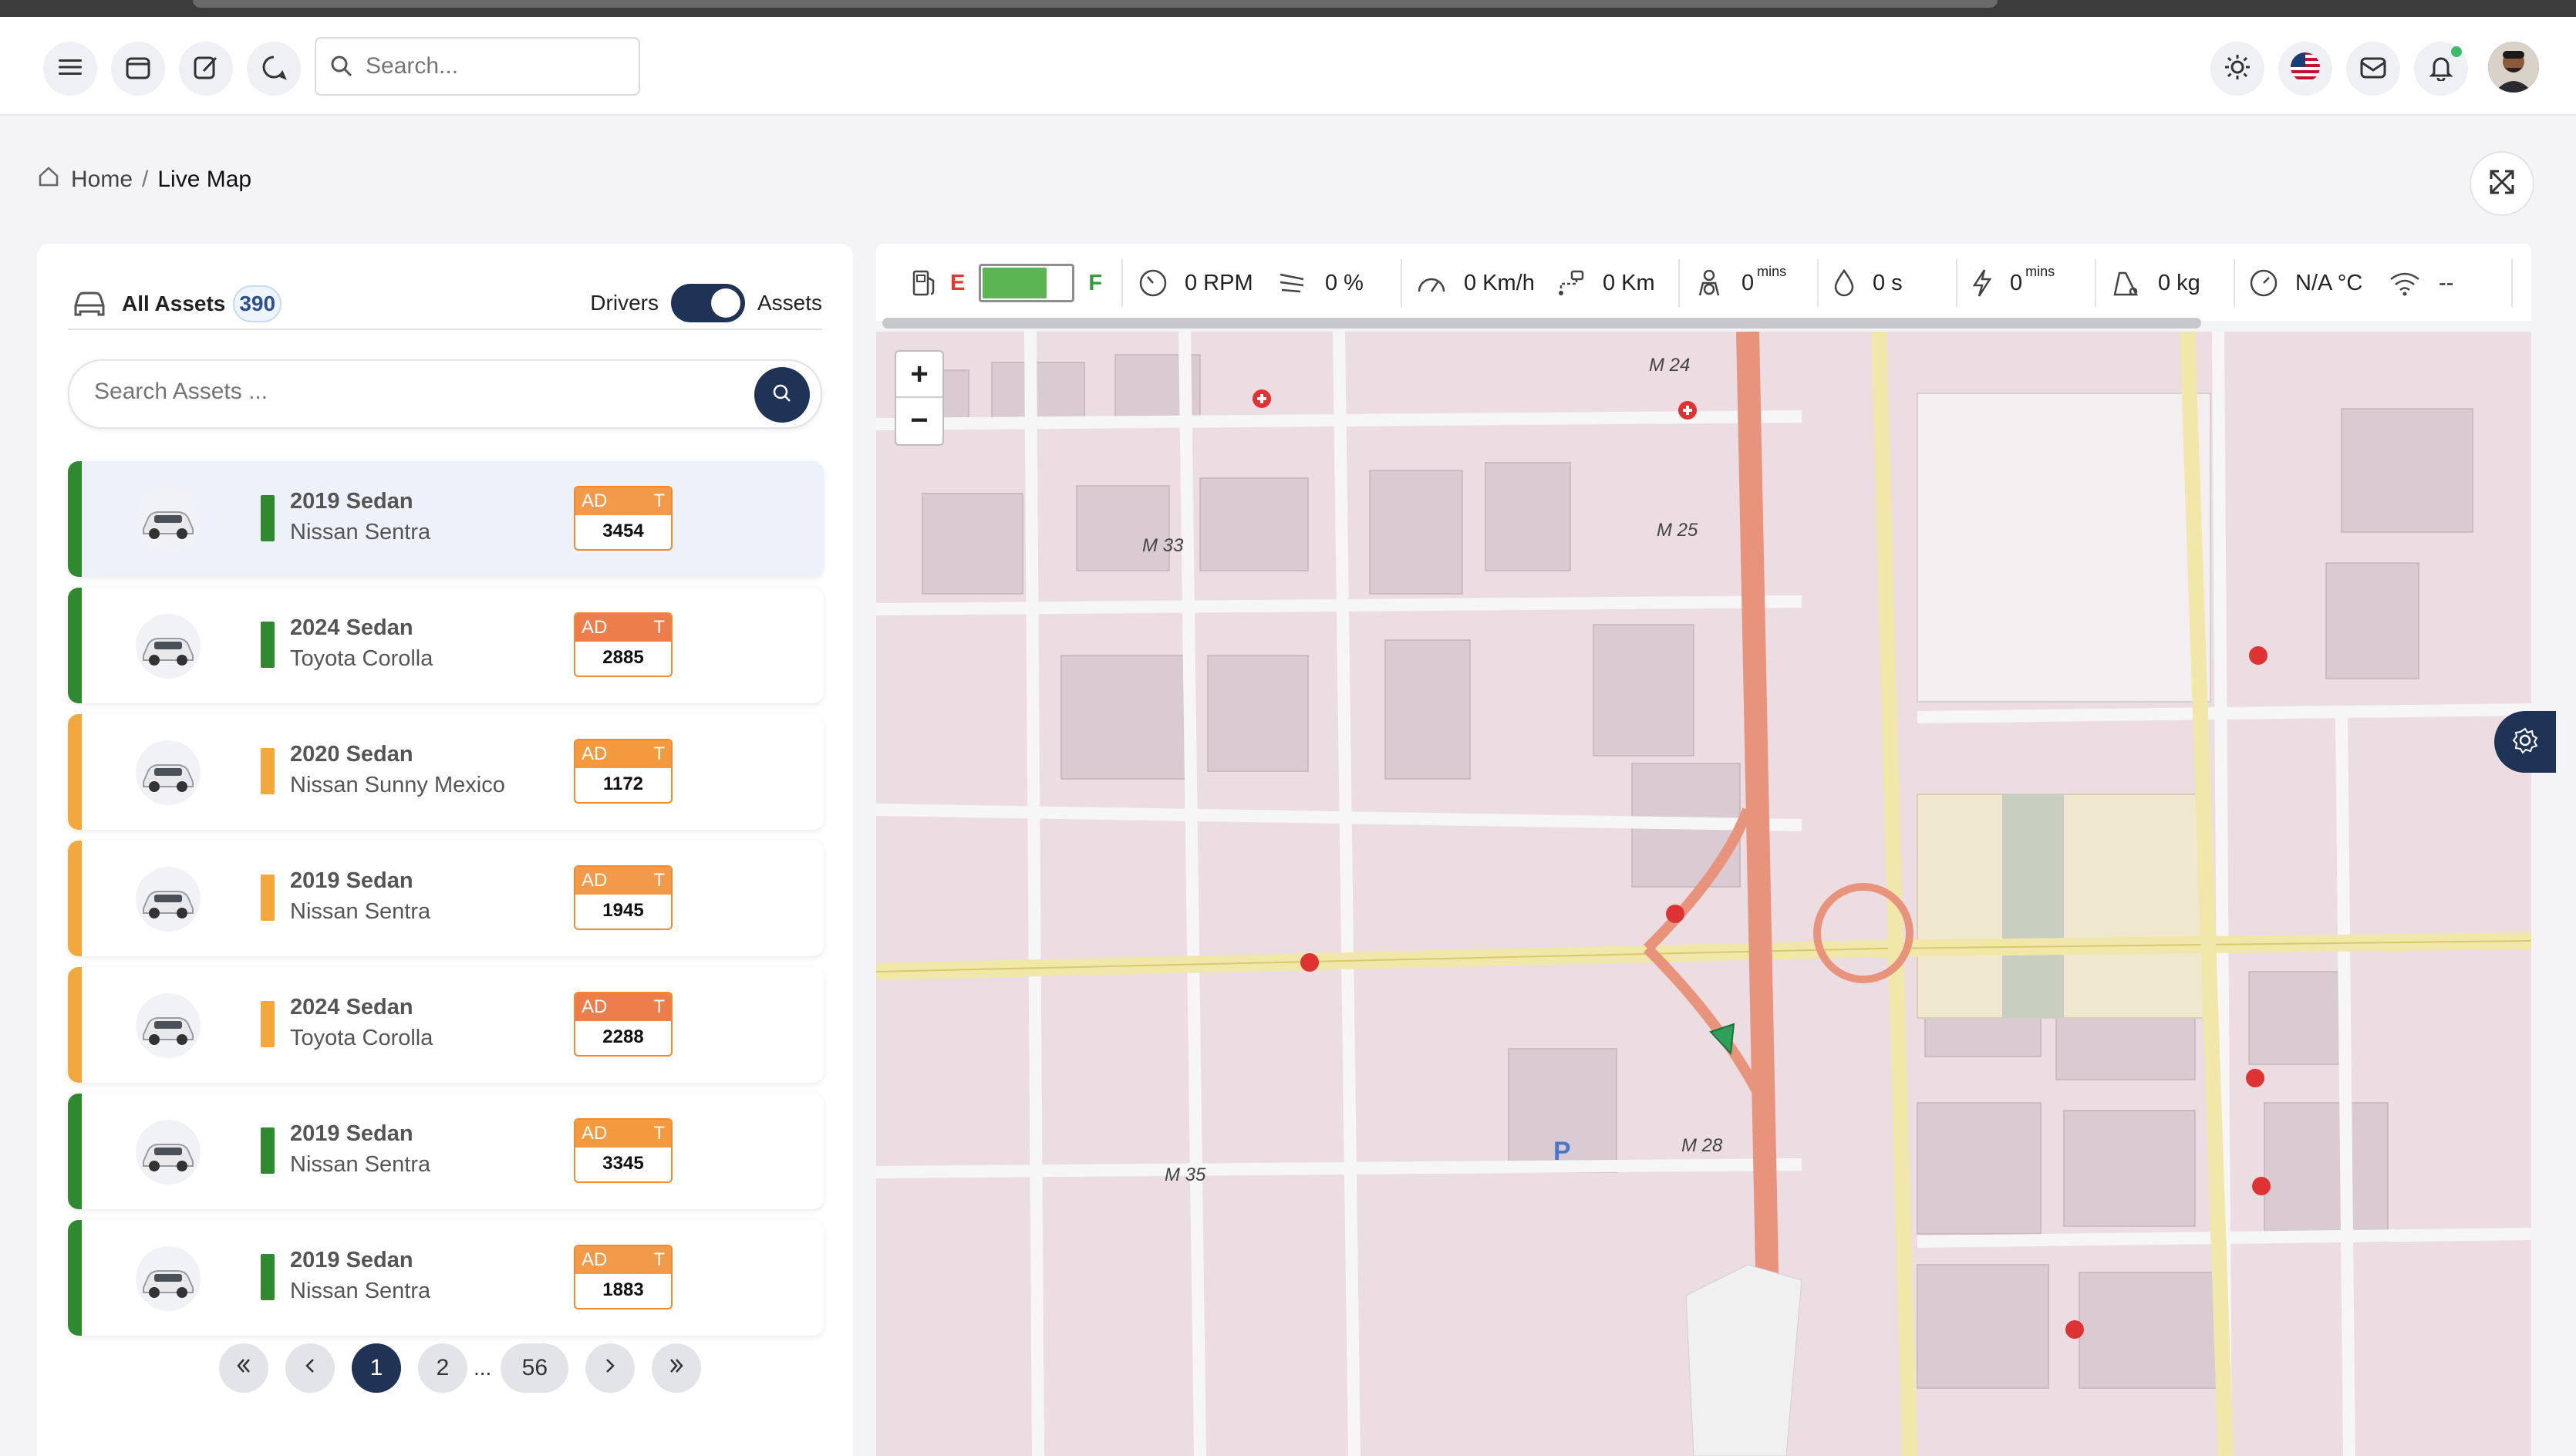  I want to click on license-plate: AD T 1945, so click(623, 898).